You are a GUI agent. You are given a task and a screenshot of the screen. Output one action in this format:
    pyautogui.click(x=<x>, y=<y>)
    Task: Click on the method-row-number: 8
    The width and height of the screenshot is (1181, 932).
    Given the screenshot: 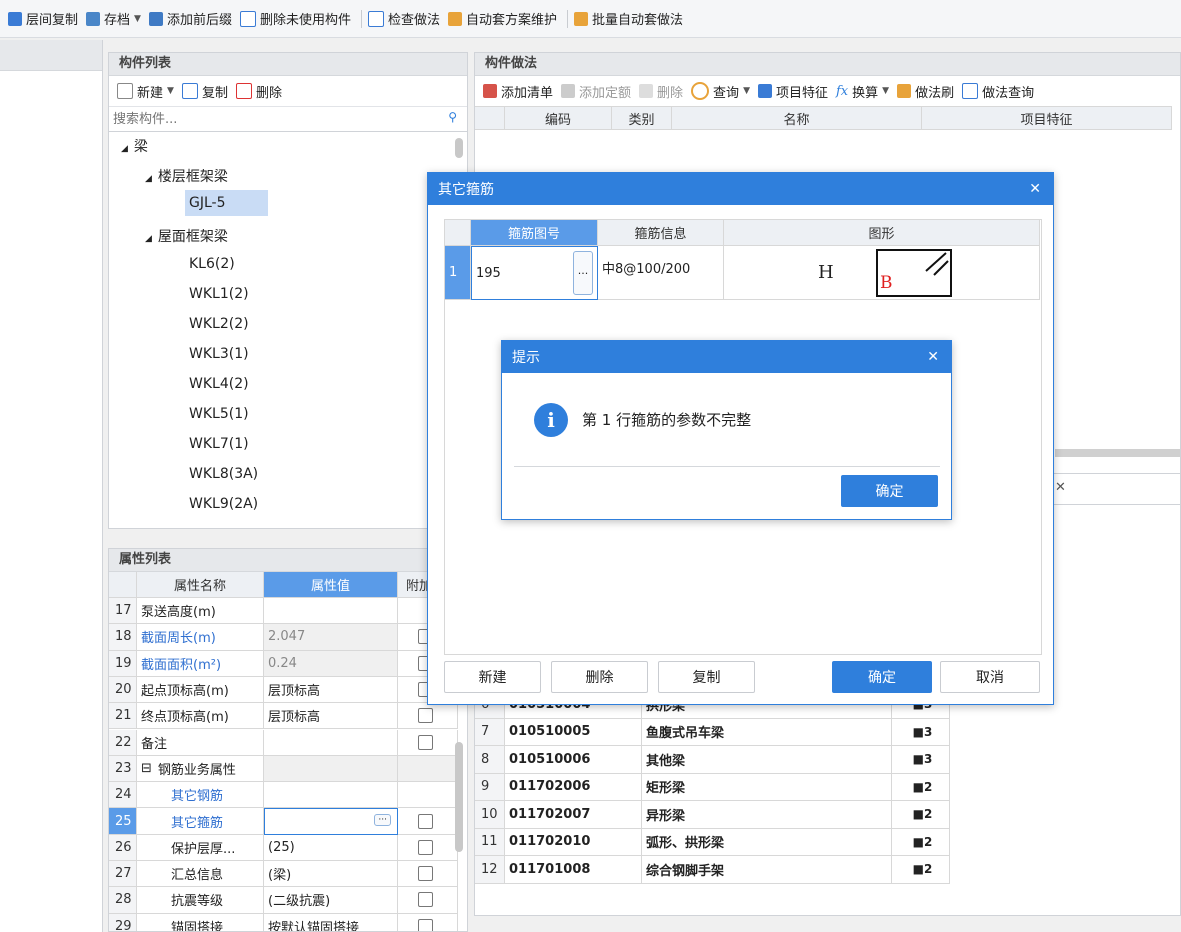 What is the action you would take?
    pyautogui.click(x=490, y=760)
    